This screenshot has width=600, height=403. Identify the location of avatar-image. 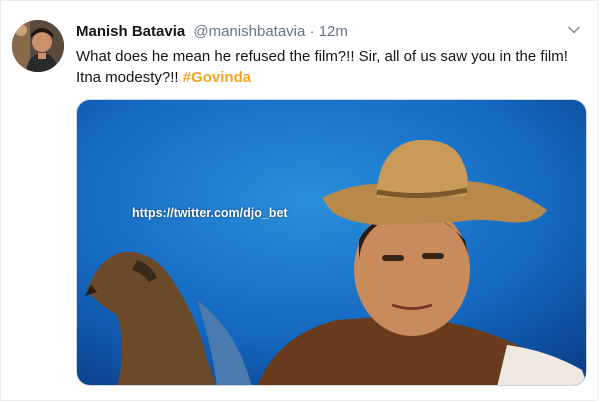
(38, 46).